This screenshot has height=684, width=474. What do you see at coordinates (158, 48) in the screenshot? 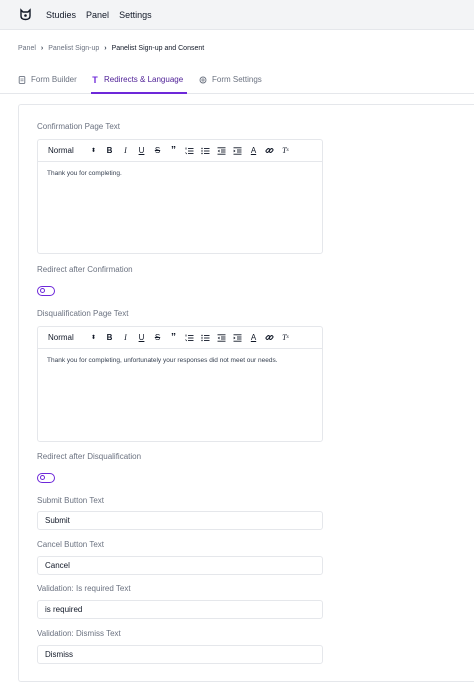
I see `breadcrumb-current: Panelist Sign-up and Consent` at bounding box center [158, 48].